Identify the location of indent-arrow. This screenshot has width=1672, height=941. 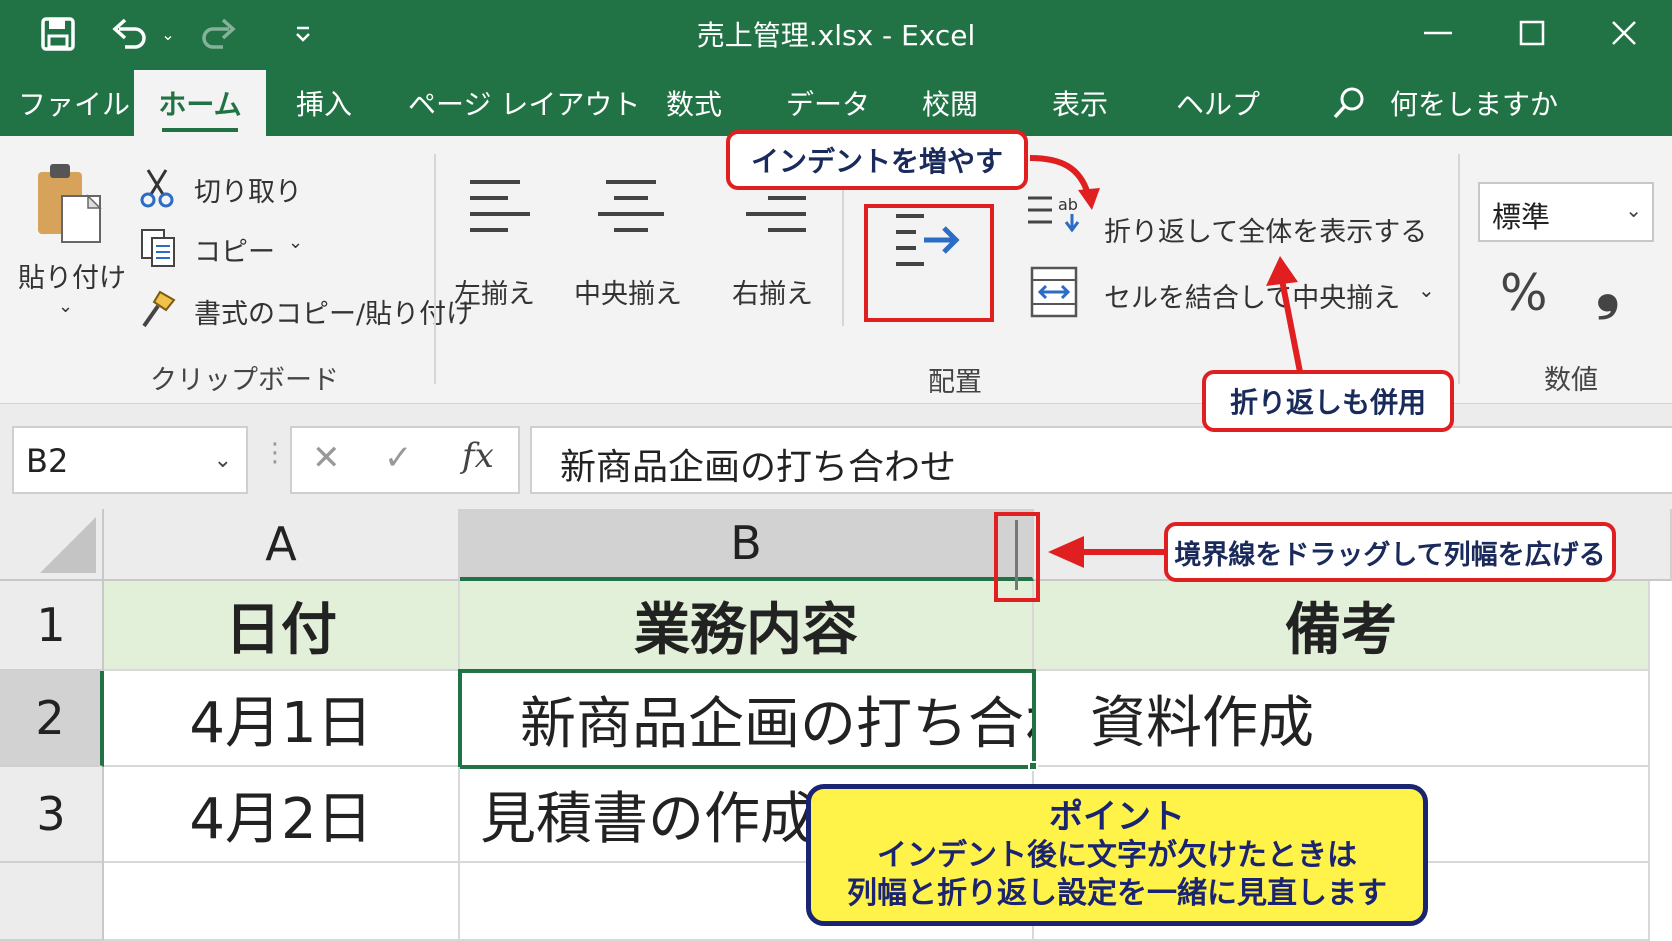
(1060, 175).